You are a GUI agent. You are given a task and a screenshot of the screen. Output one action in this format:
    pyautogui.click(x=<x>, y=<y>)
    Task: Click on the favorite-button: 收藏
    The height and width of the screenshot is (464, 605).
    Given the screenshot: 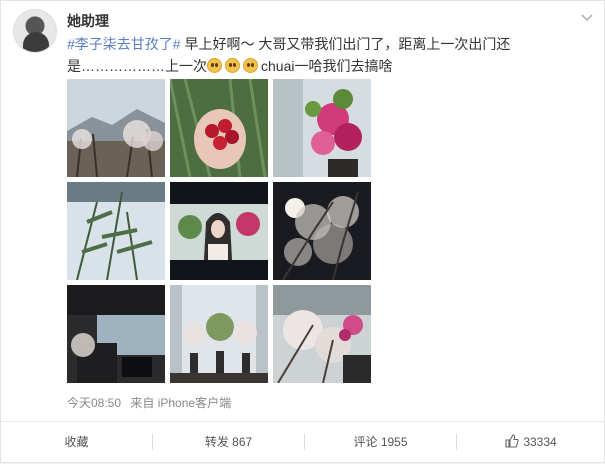 What is the action you would take?
    pyautogui.click(x=76, y=442)
    